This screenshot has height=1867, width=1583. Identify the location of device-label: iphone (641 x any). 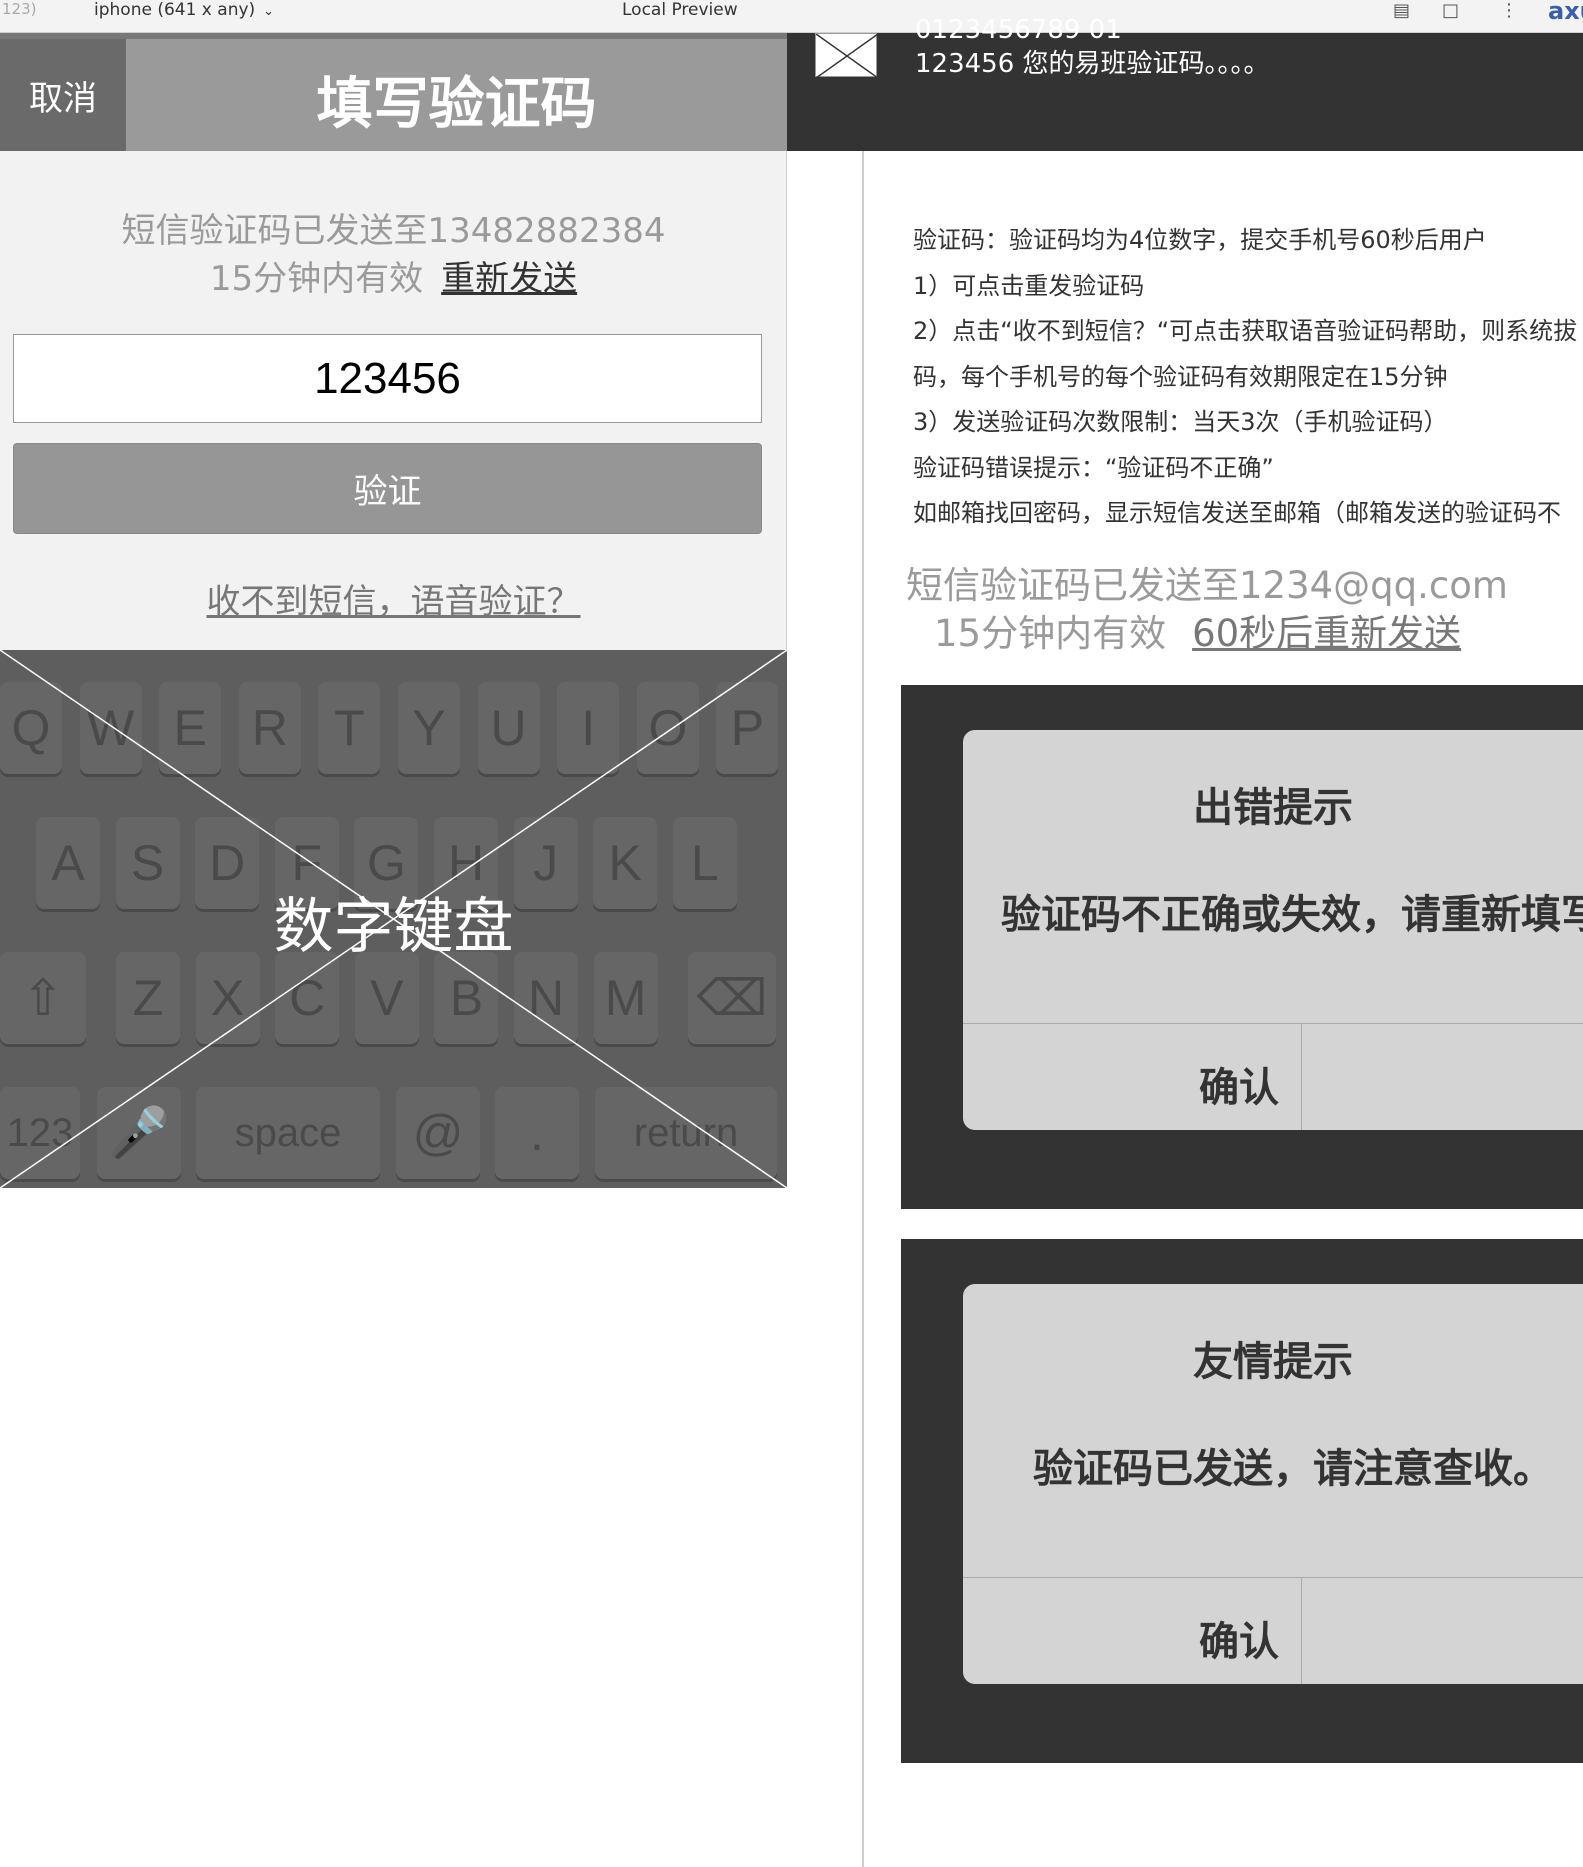
(175, 10).